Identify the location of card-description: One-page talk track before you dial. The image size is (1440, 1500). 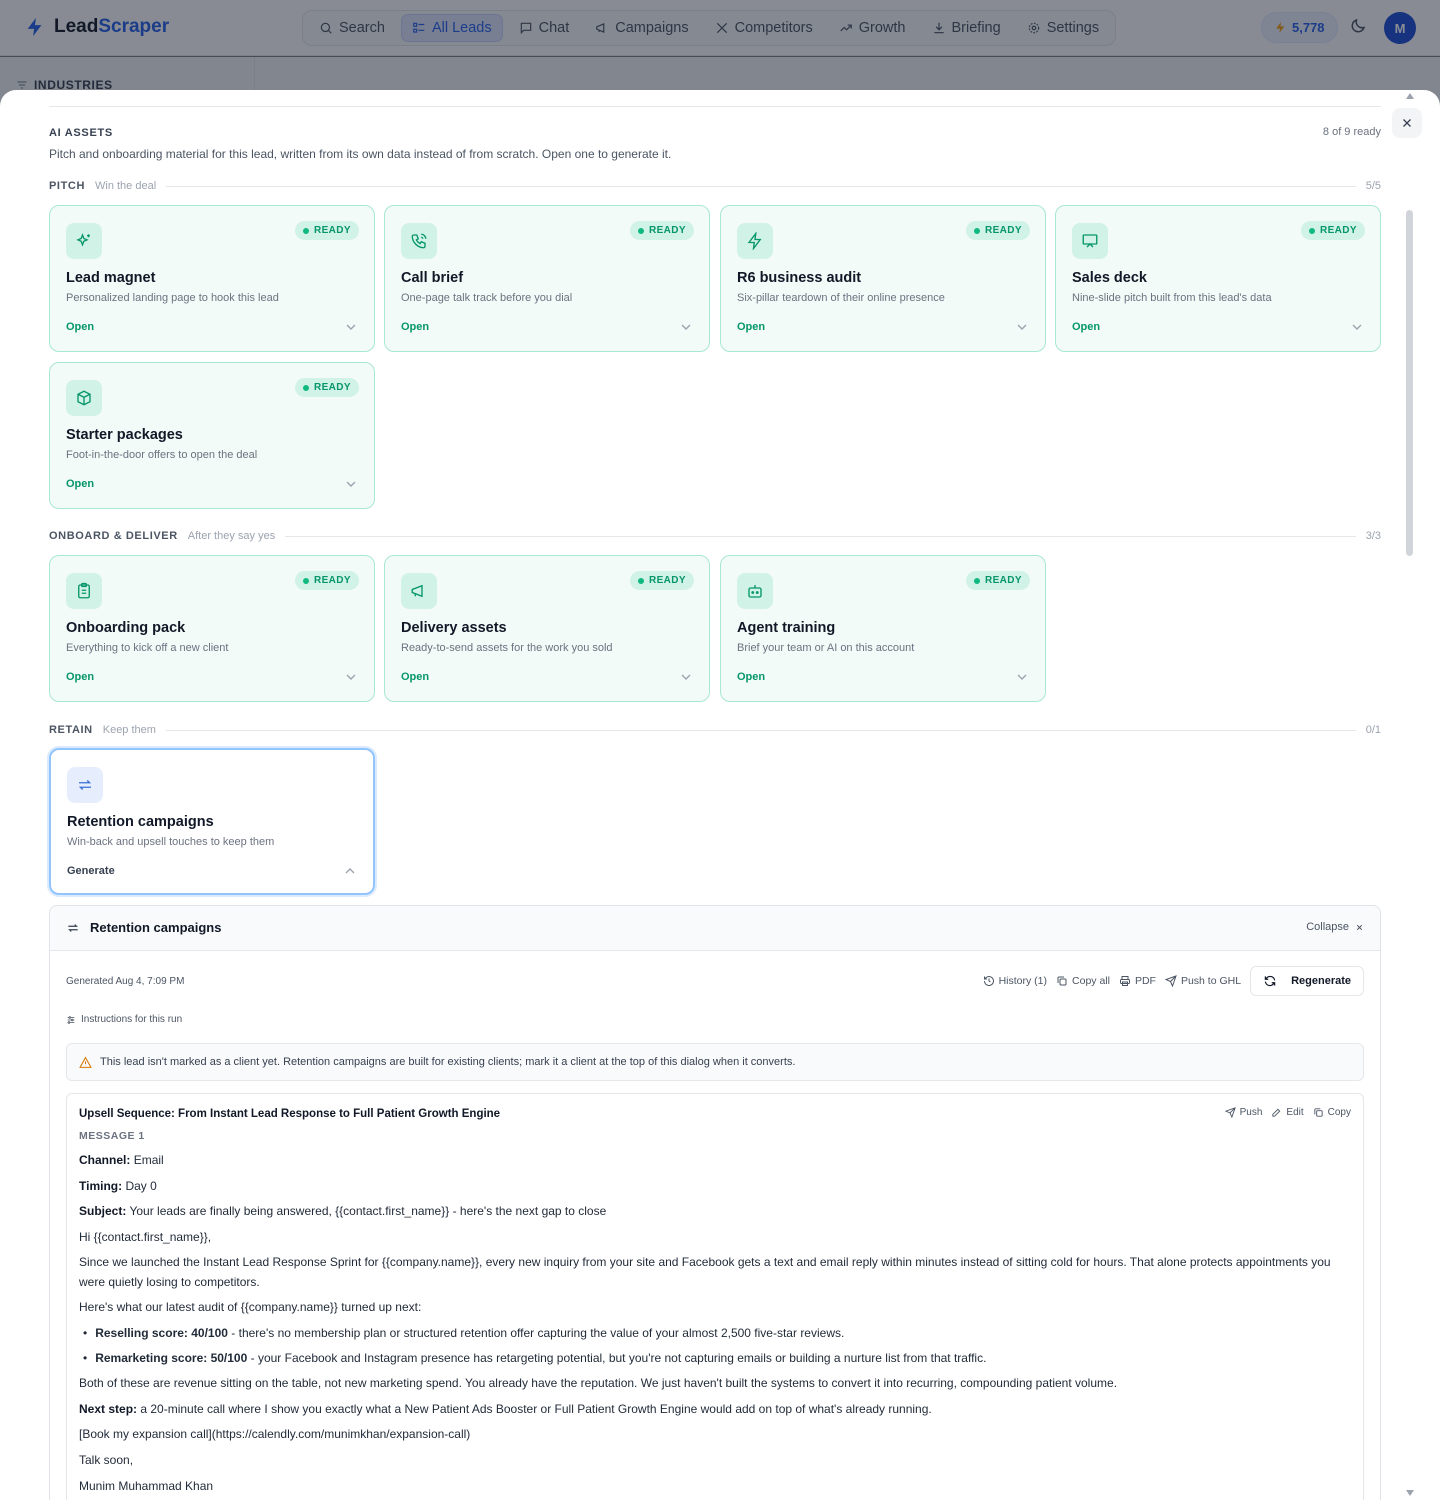
(487, 298).